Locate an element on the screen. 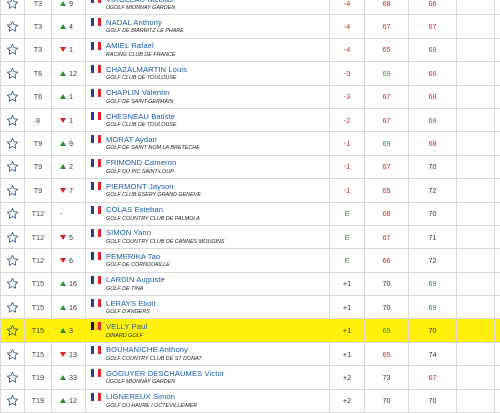  player-name-link: BOUHANICHE Anthony is located at coordinates (154, 349).